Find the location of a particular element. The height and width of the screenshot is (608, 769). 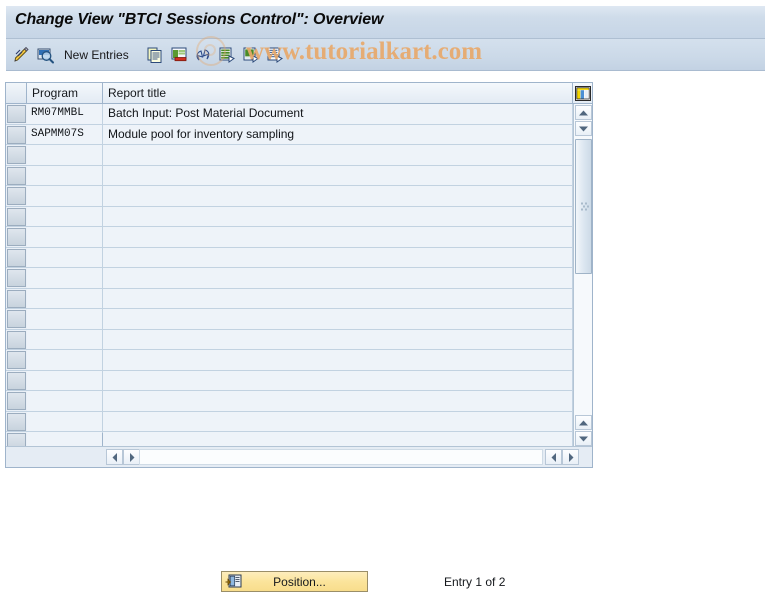

scroll-page-left-button is located at coordinates (553, 457).